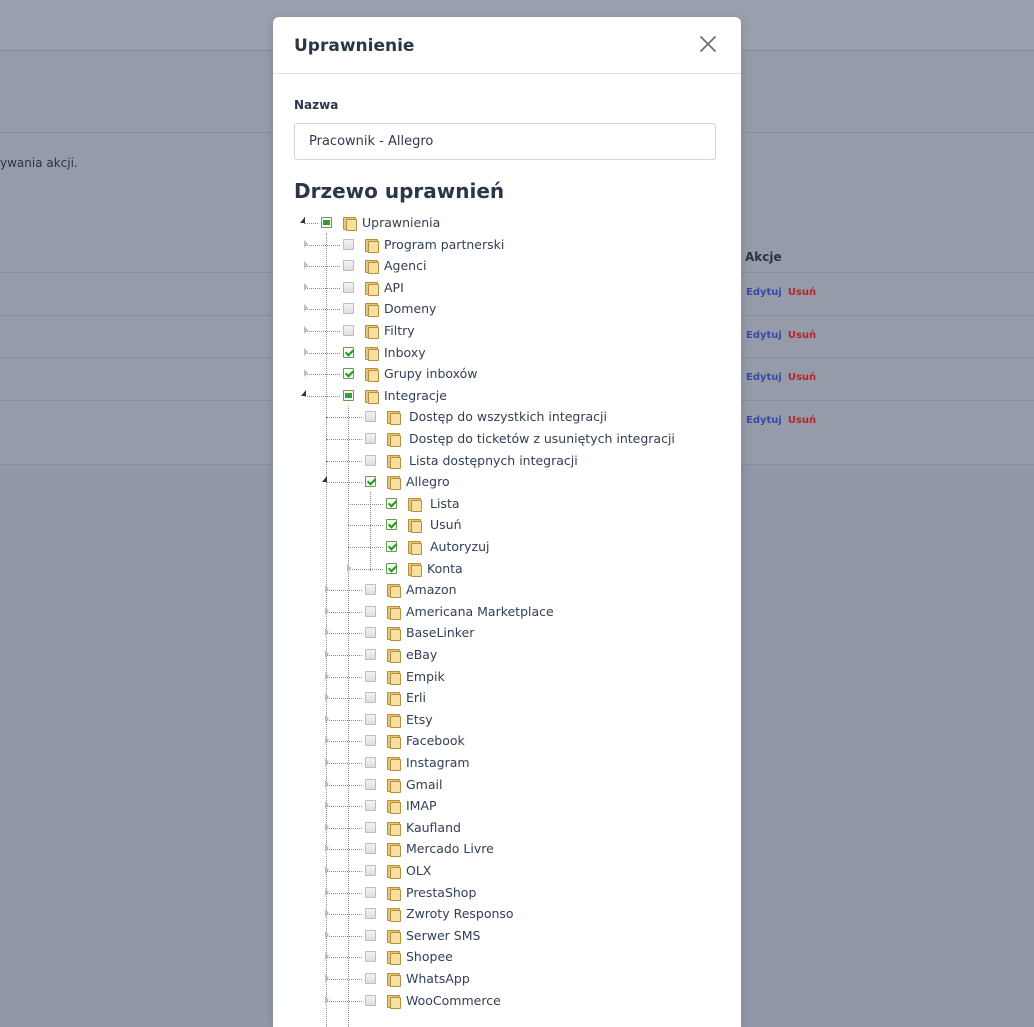 The image size is (1034, 1027). What do you see at coordinates (394, 287) in the screenshot?
I see `tree-node-label: API` at bounding box center [394, 287].